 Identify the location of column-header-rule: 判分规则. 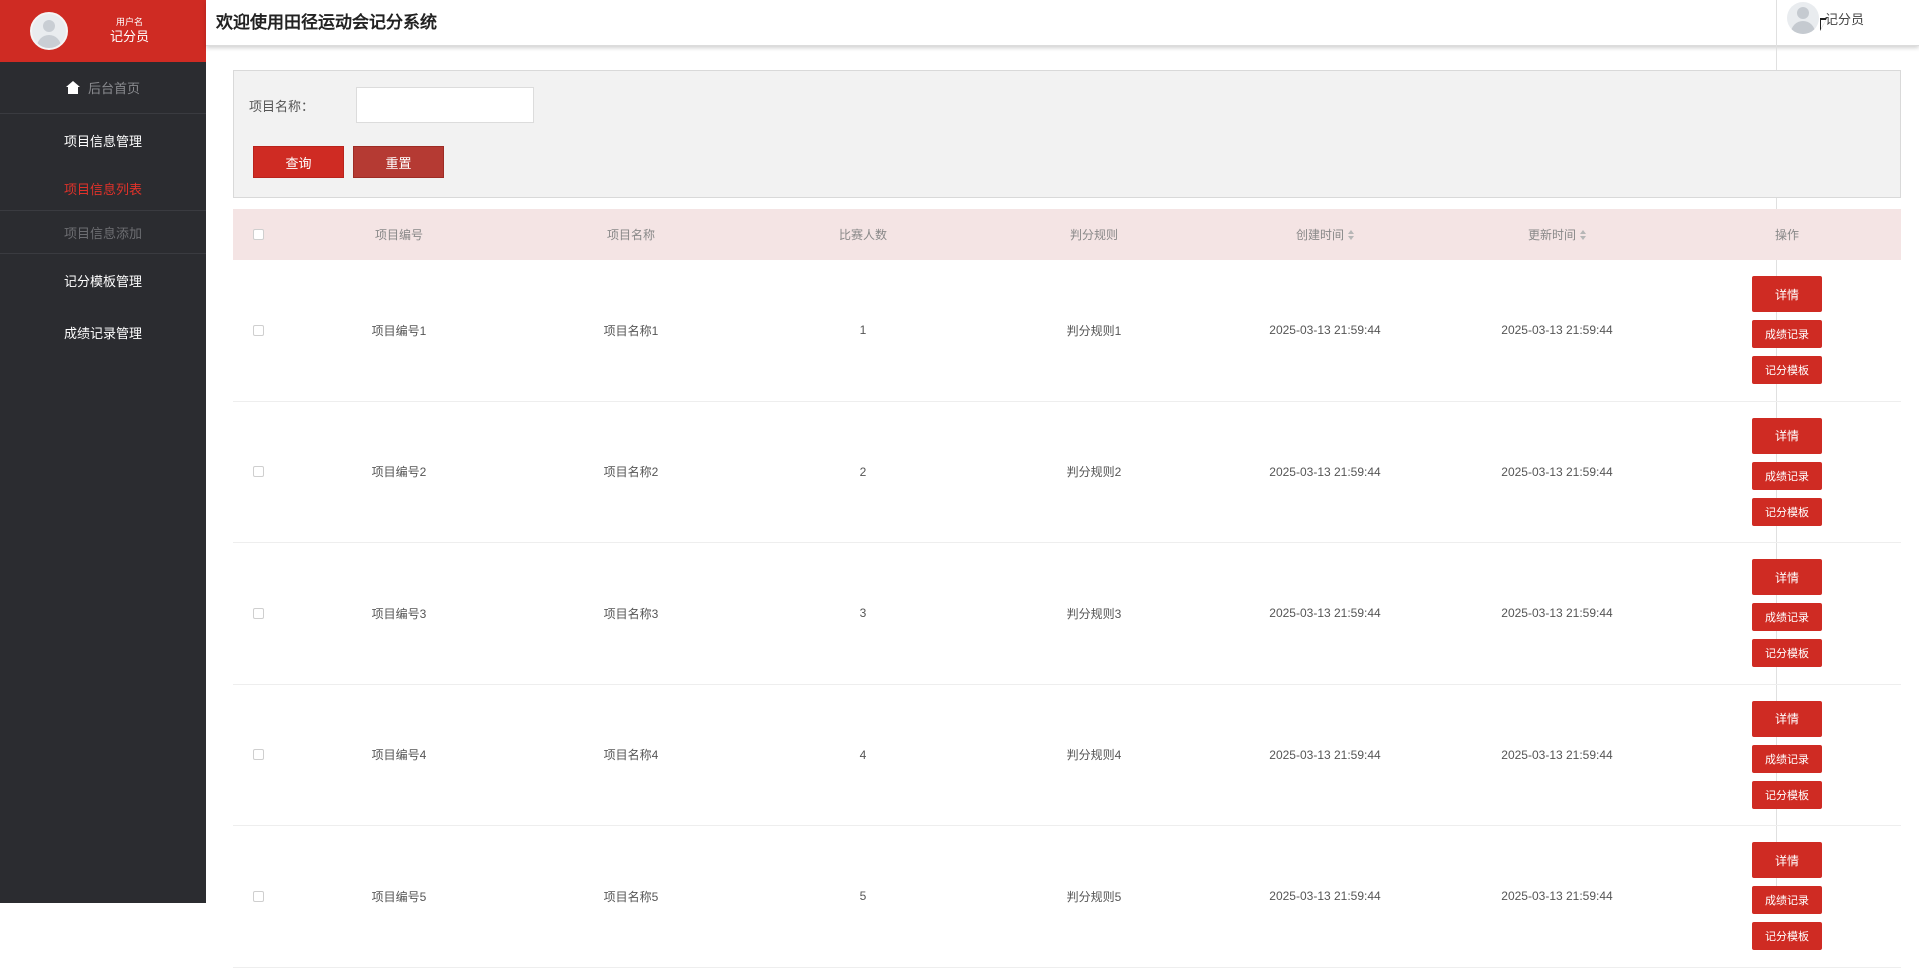
(1093, 235).